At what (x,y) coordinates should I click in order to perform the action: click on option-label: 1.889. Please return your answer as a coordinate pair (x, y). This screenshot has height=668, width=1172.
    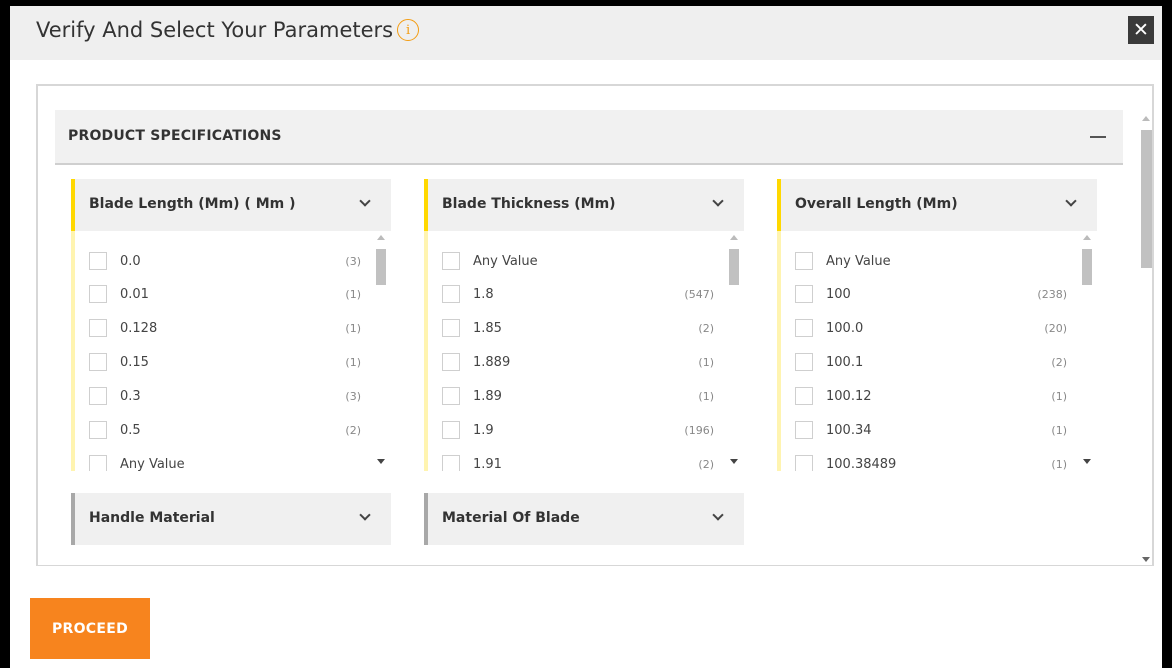
    Looking at the image, I should click on (492, 362).